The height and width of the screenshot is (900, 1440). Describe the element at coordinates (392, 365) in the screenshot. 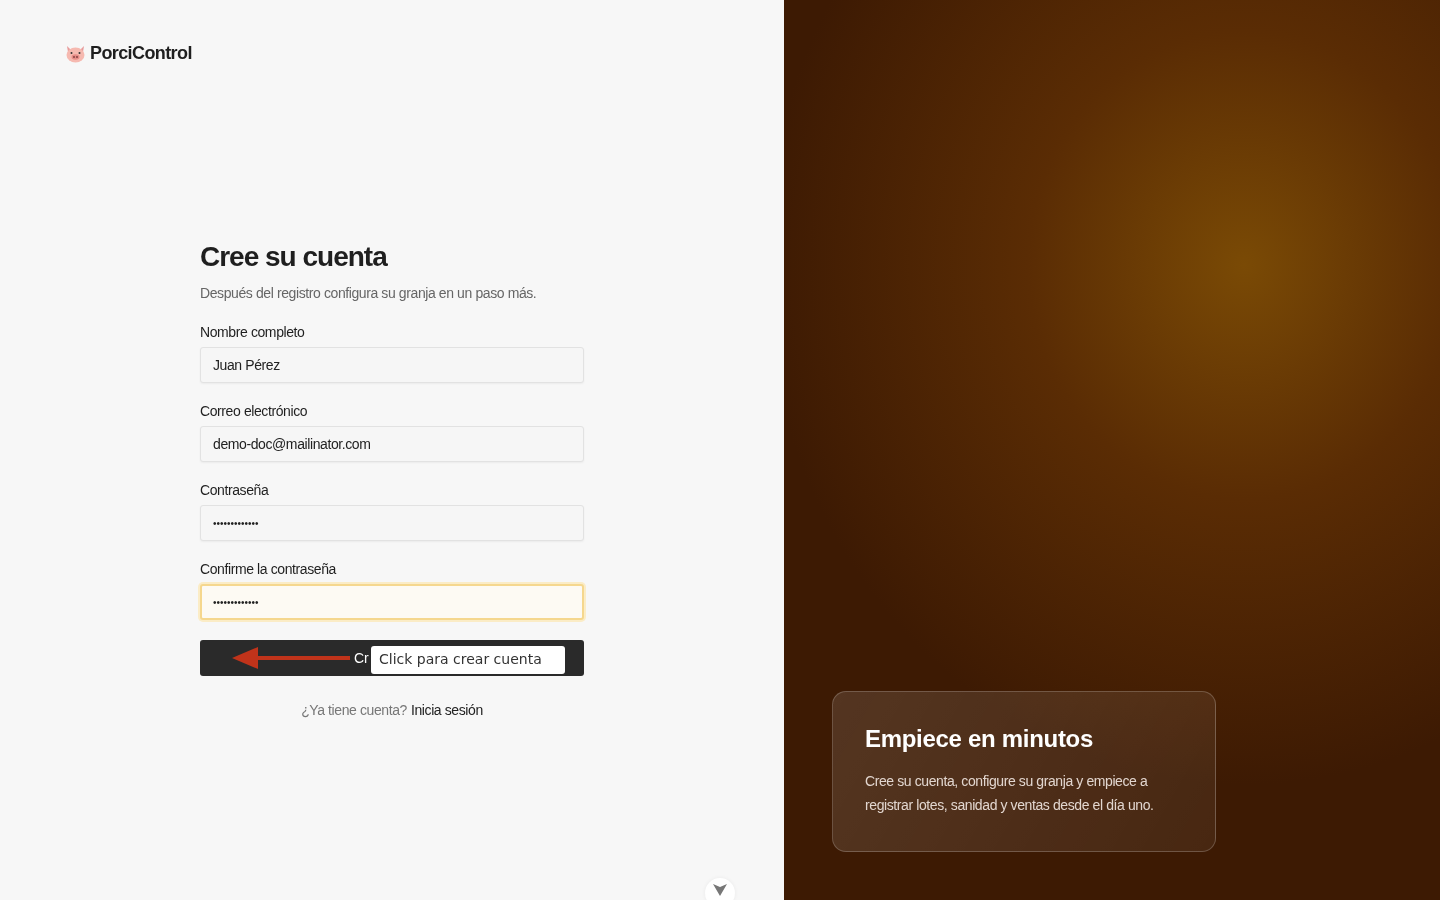

I see `input-field: Juan Pérez` at that location.